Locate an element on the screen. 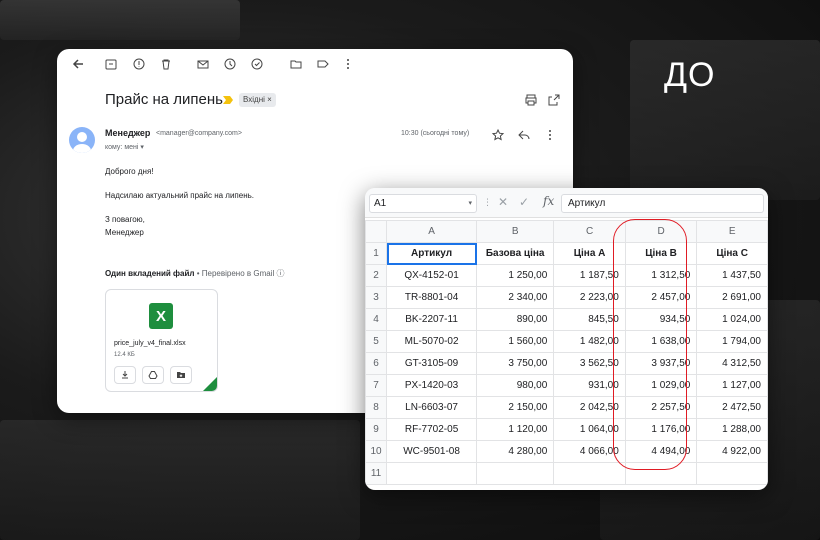 The width and height of the screenshot is (820, 540). table-cell: 931,00 is located at coordinates (589, 385).